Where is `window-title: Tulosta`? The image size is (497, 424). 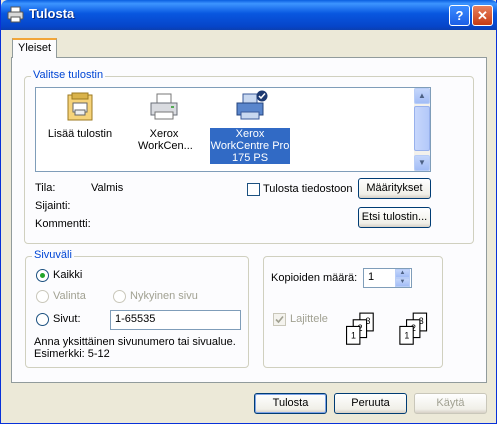 window-title: Tulosta is located at coordinates (52, 13).